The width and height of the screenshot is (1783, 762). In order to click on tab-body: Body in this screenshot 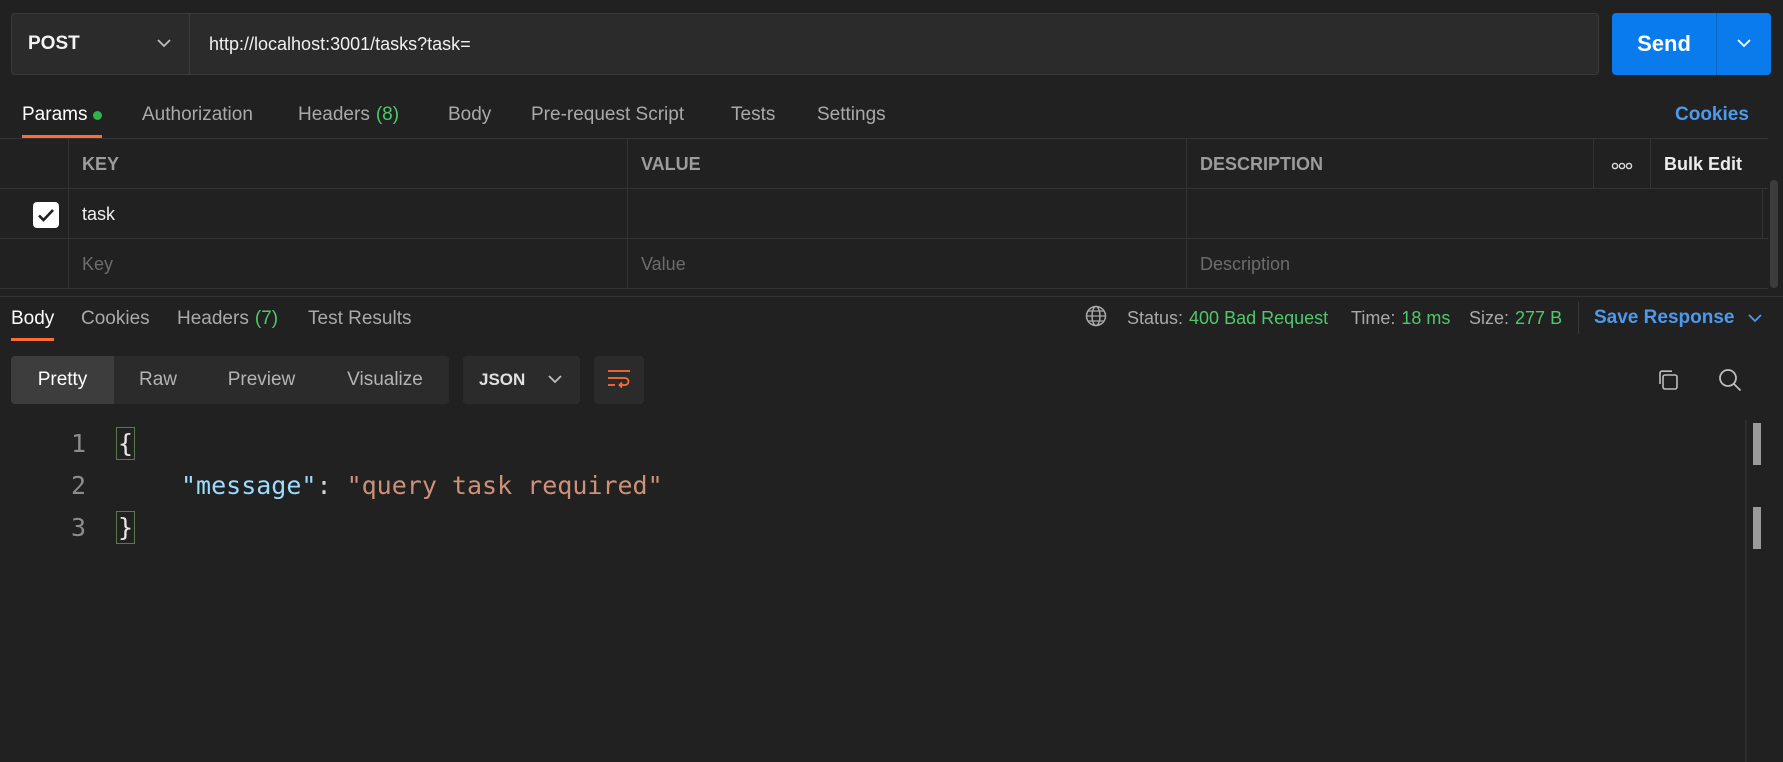, I will do `click(469, 115)`.